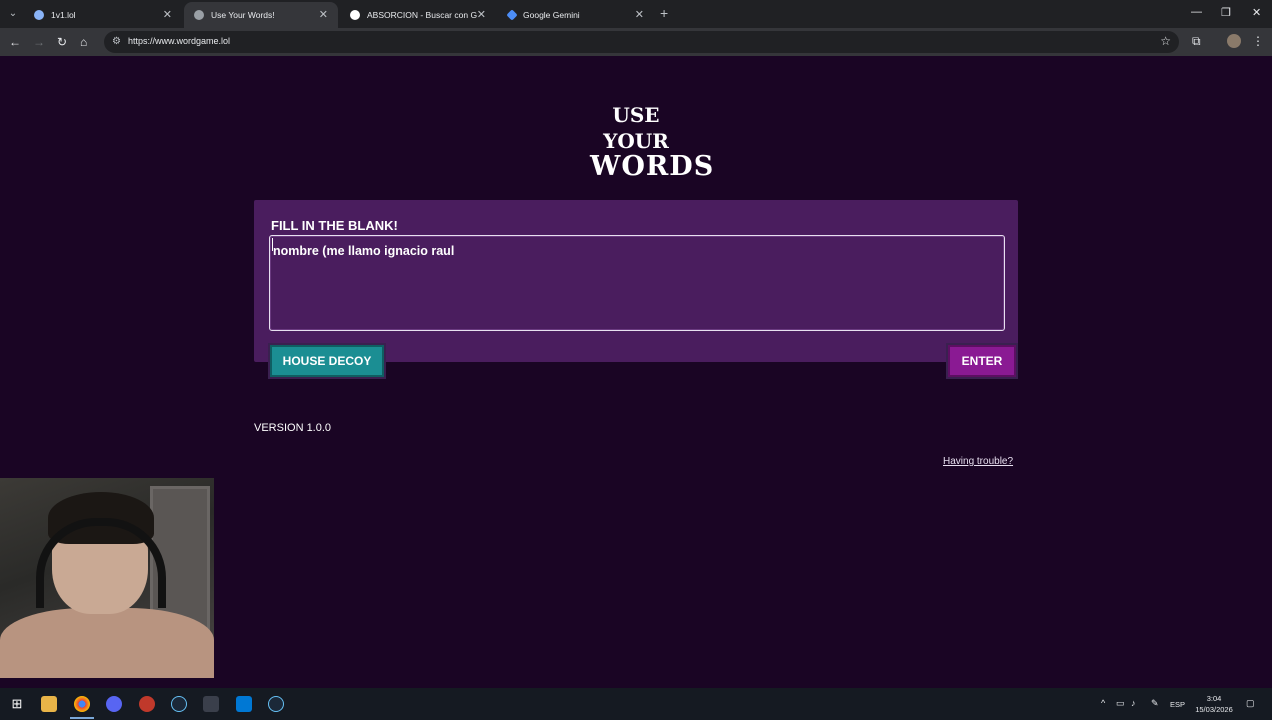 This screenshot has height=720, width=1272. What do you see at coordinates (1196, 41) in the screenshot?
I see `extensions-icon: ⧉` at bounding box center [1196, 41].